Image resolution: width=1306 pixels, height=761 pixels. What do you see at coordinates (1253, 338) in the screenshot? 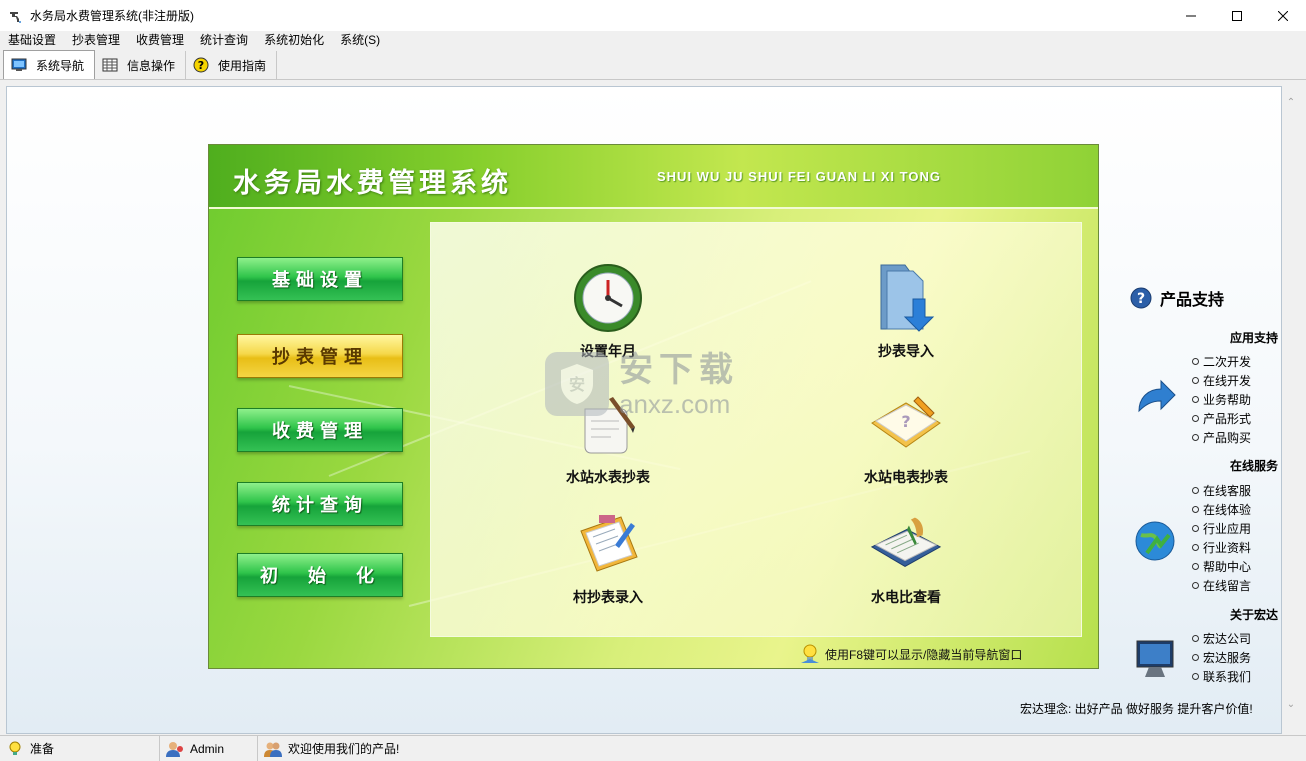
I see `section-app-support: 应用支持` at bounding box center [1253, 338].